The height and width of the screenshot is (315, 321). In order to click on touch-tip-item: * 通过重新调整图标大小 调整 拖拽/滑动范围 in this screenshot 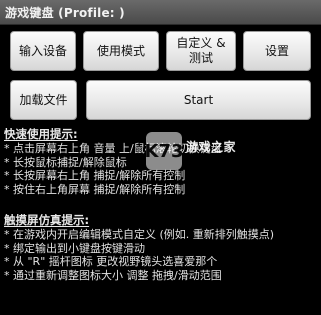, I will do `click(113, 275)`.